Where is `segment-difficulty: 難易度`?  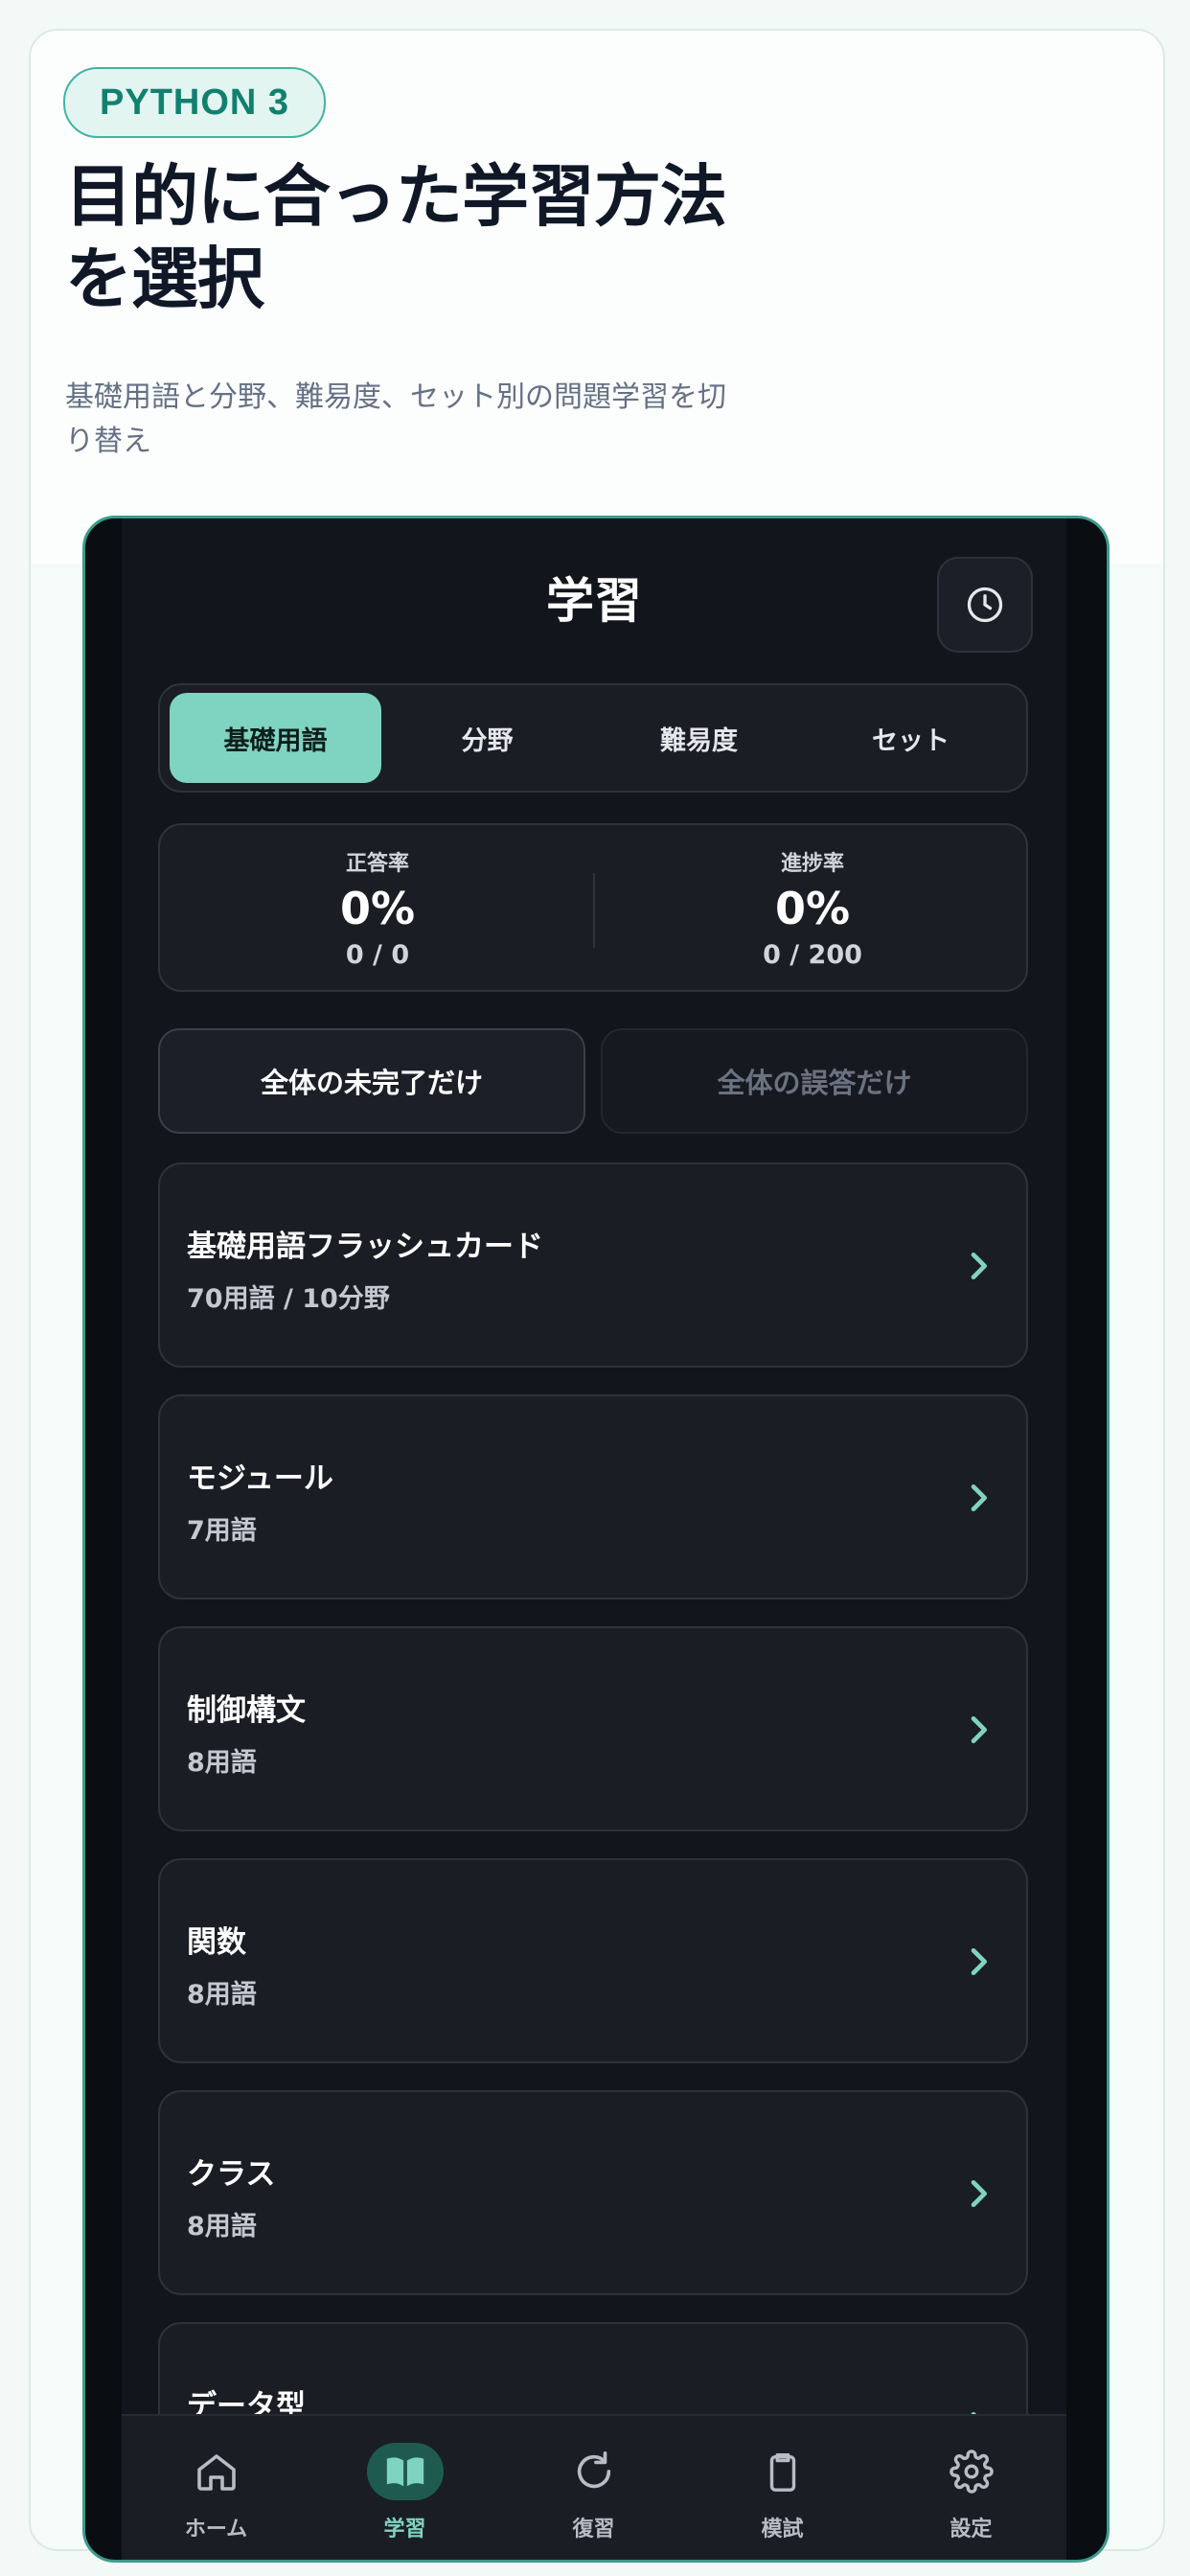 segment-difficulty: 難易度 is located at coordinates (699, 738).